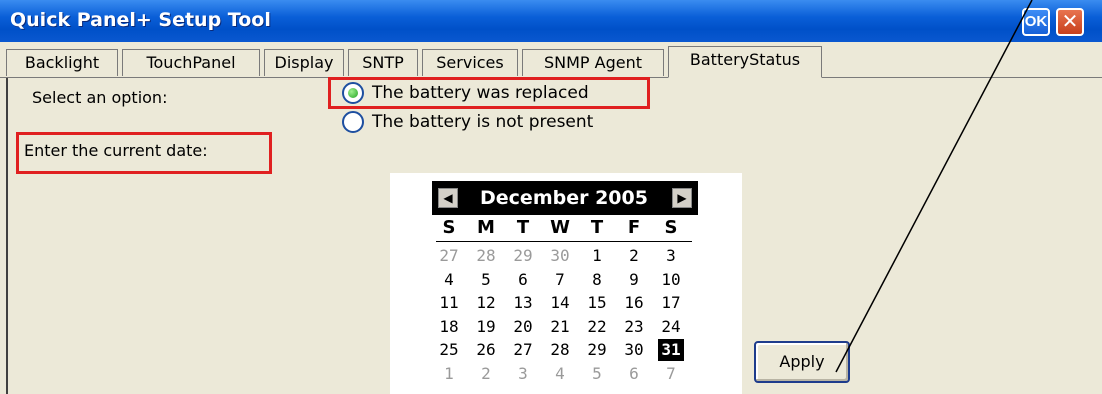  I want to click on tab-sntp: SNTP, so click(383, 62).